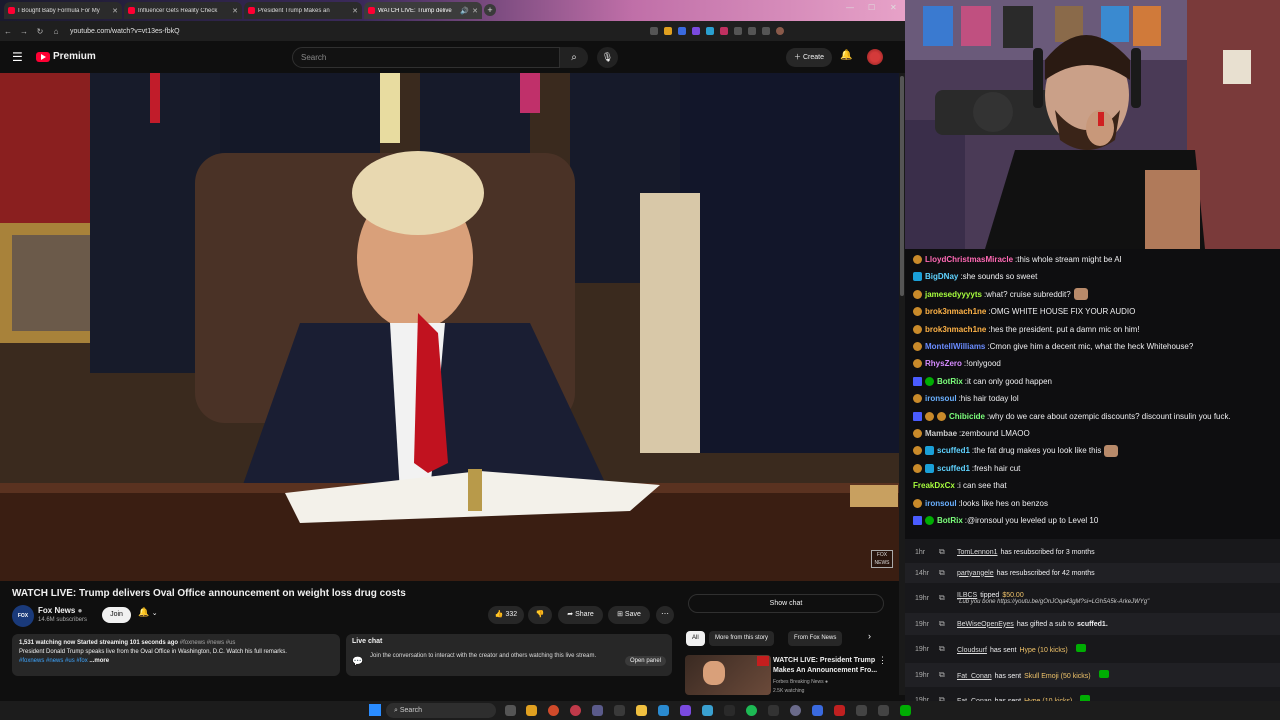 The image size is (1280, 720). I want to click on maximize-icon: ☐, so click(871, 7).